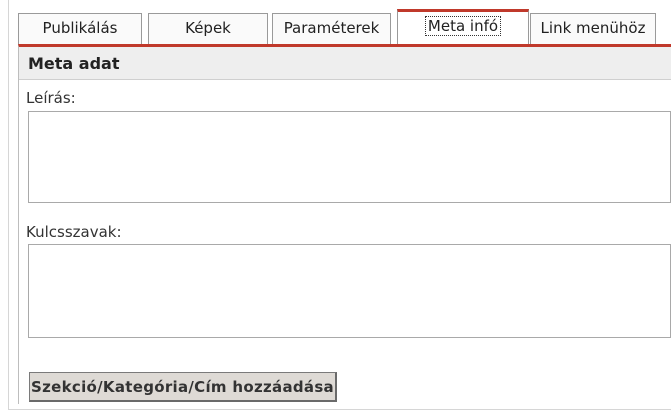 This screenshot has height=420, width=671. I want to click on tab-parameterek: Paraméterek, so click(331, 28).